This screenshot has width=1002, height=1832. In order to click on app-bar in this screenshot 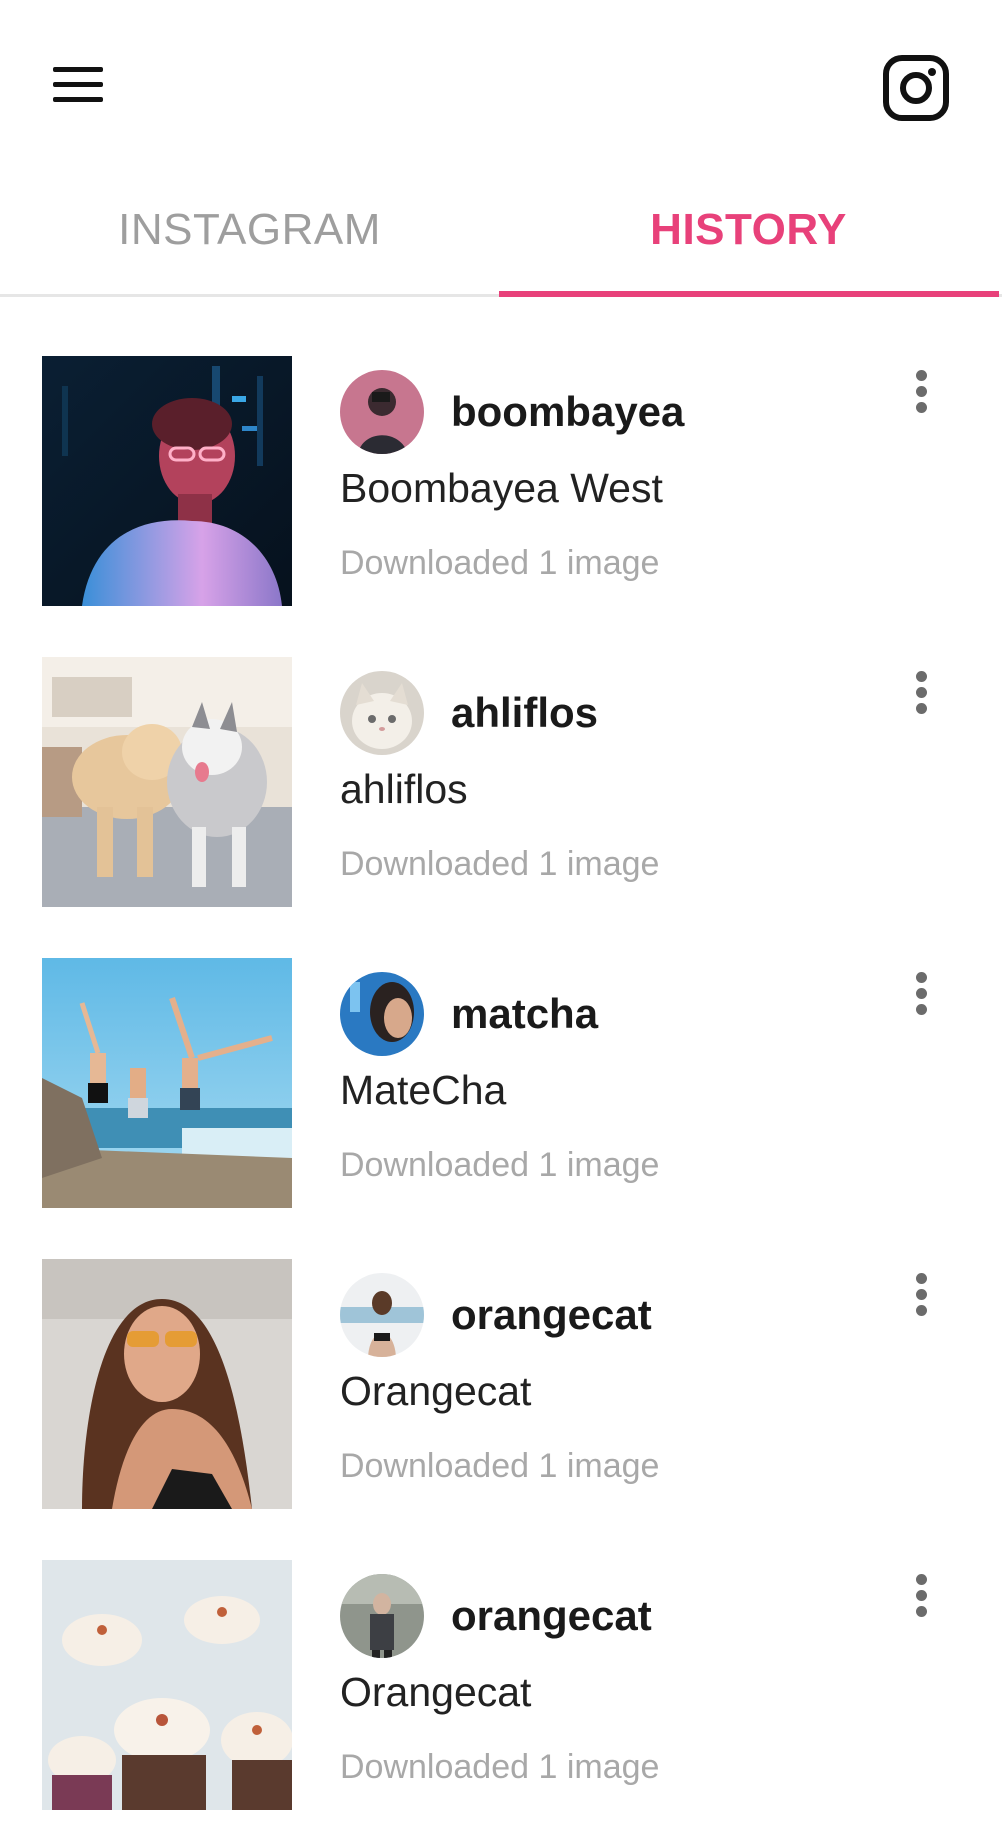, I will do `click(501, 85)`.